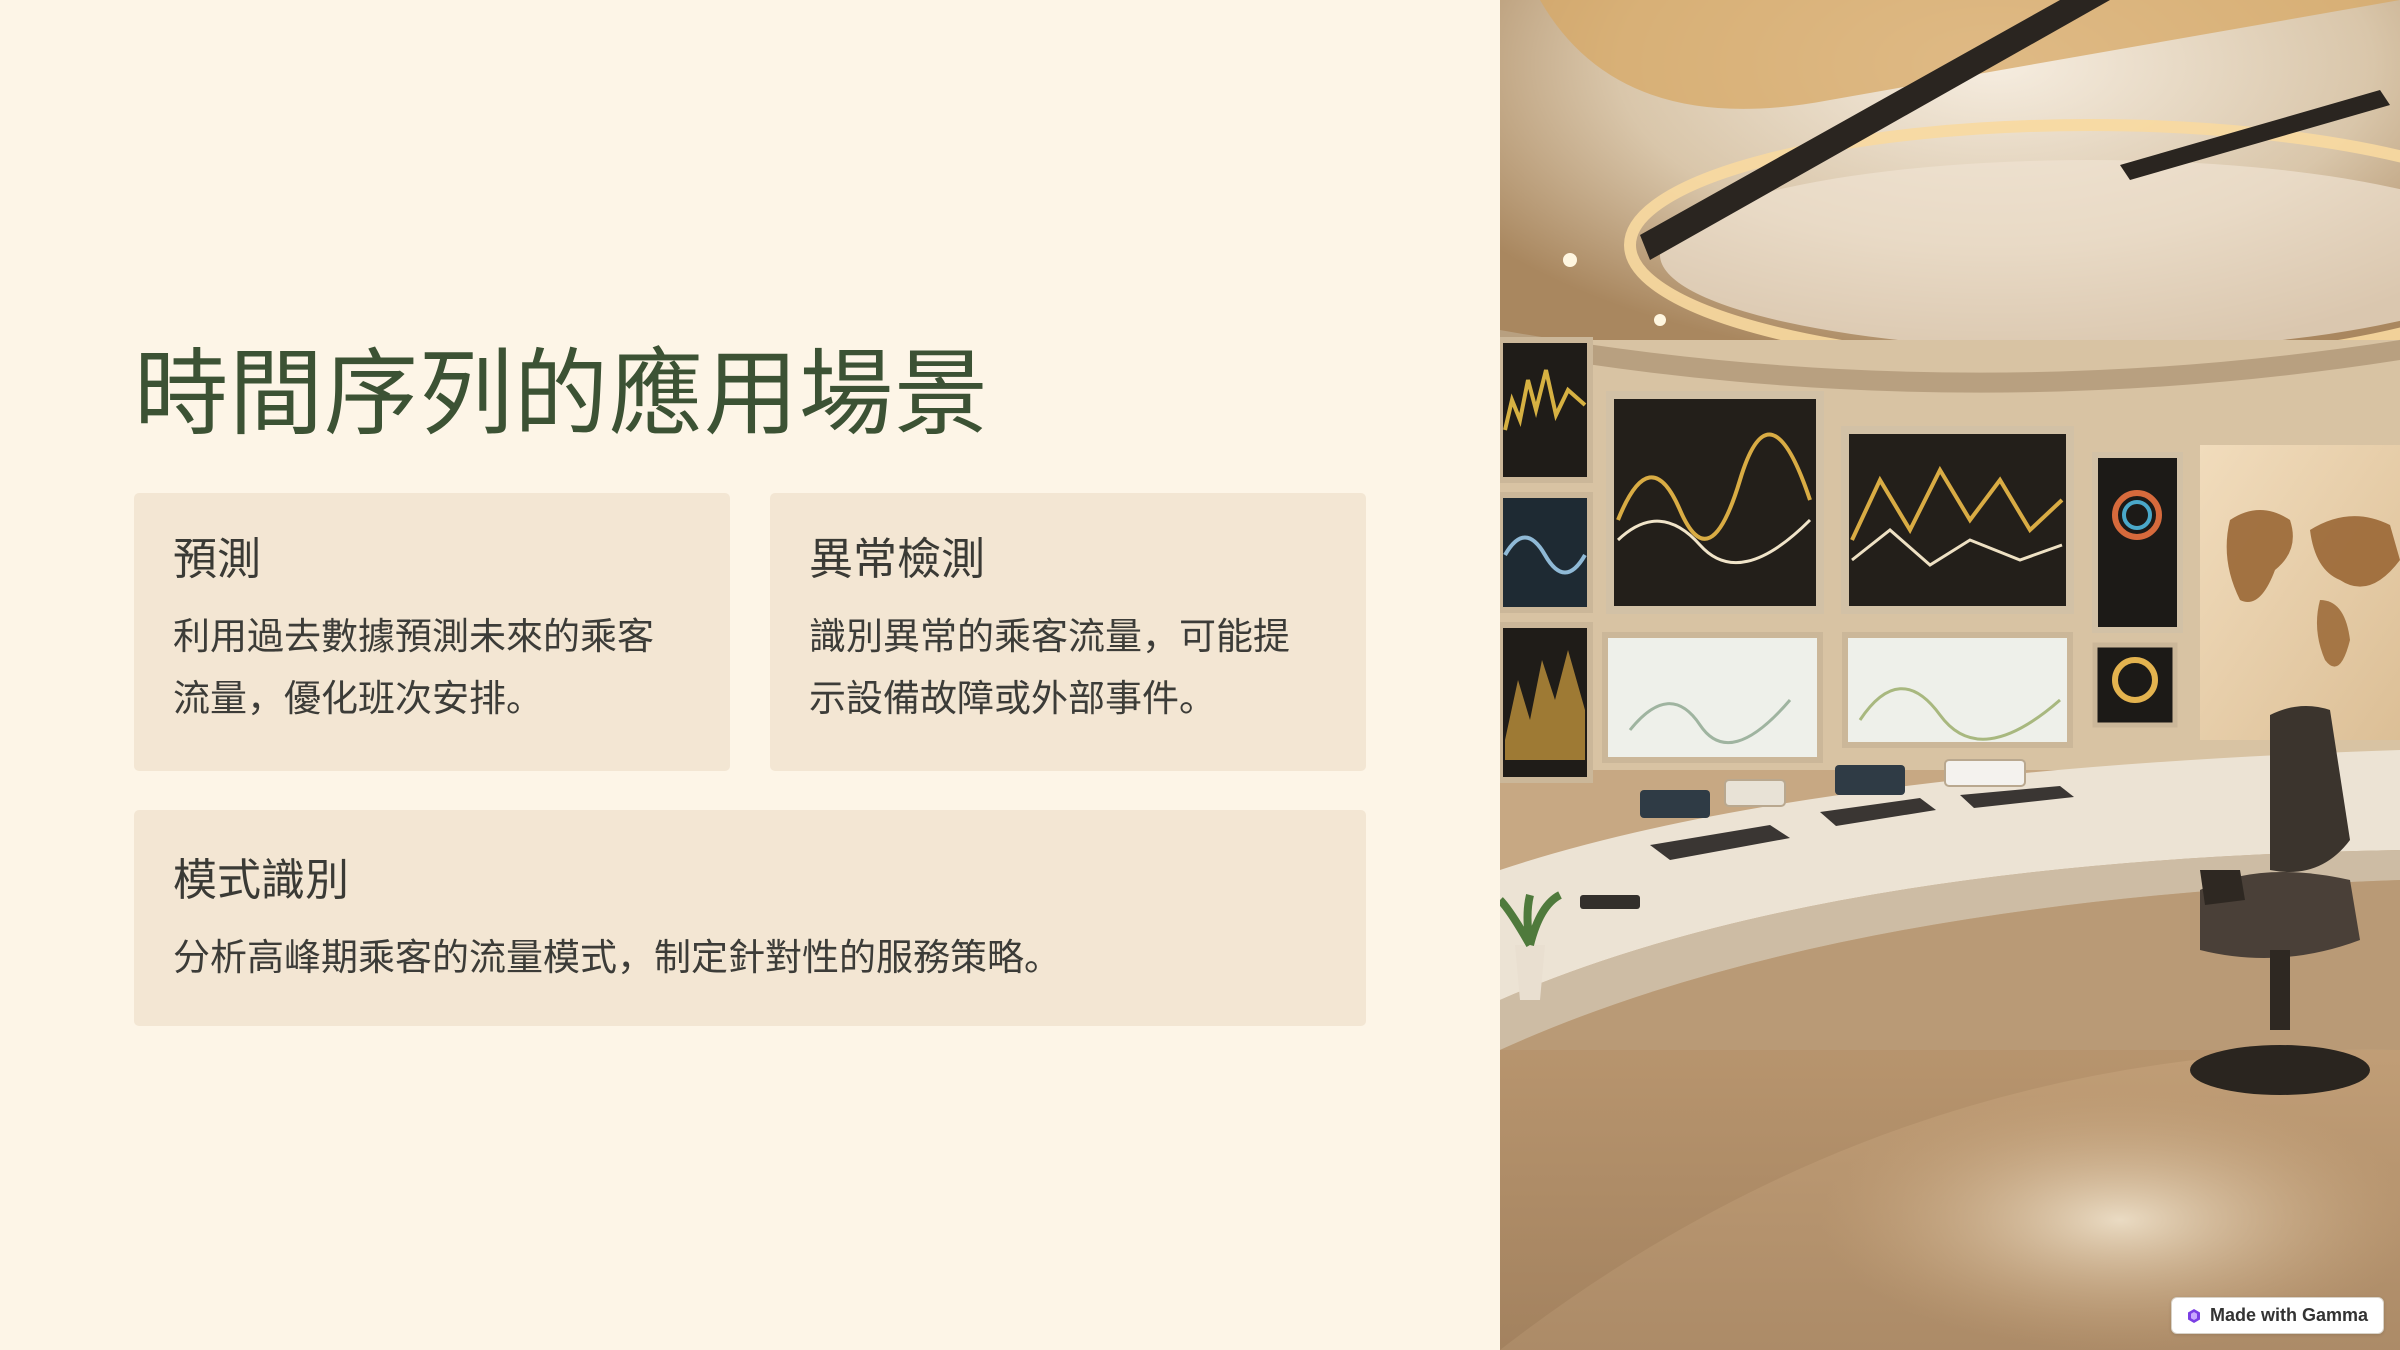 Image resolution: width=2400 pixels, height=1350 pixels. Describe the element at coordinates (2289, 1315) in the screenshot. I see `badge-label: Made with Gamma` at that location.